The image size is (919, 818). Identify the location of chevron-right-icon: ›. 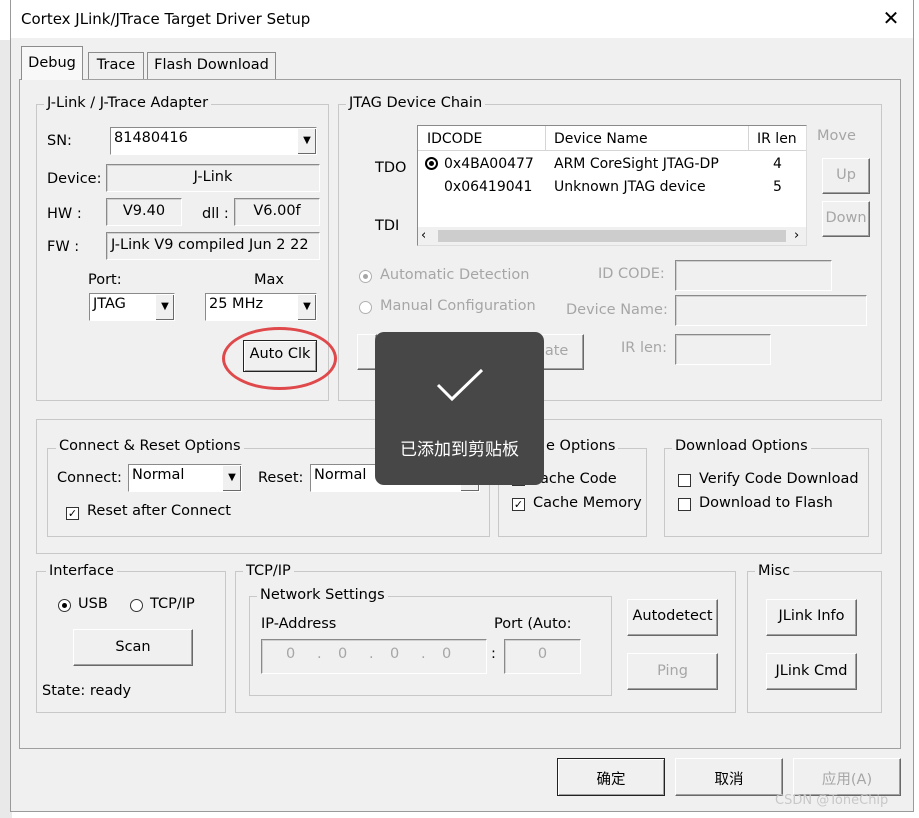
(796, 235).